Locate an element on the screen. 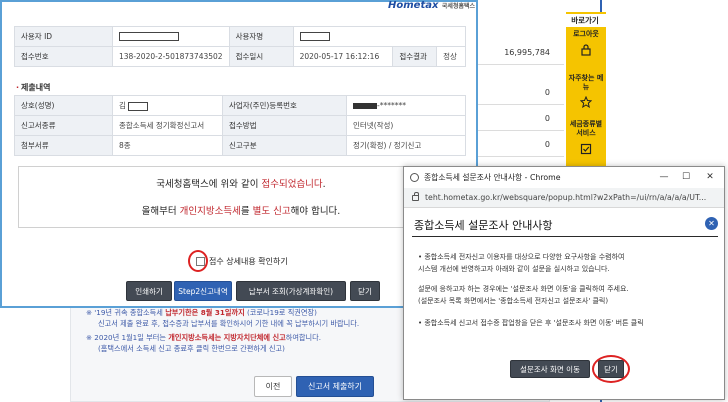  receipt-number-value: 138-2020-2-501873743502 is located at coordinates (171, 56).